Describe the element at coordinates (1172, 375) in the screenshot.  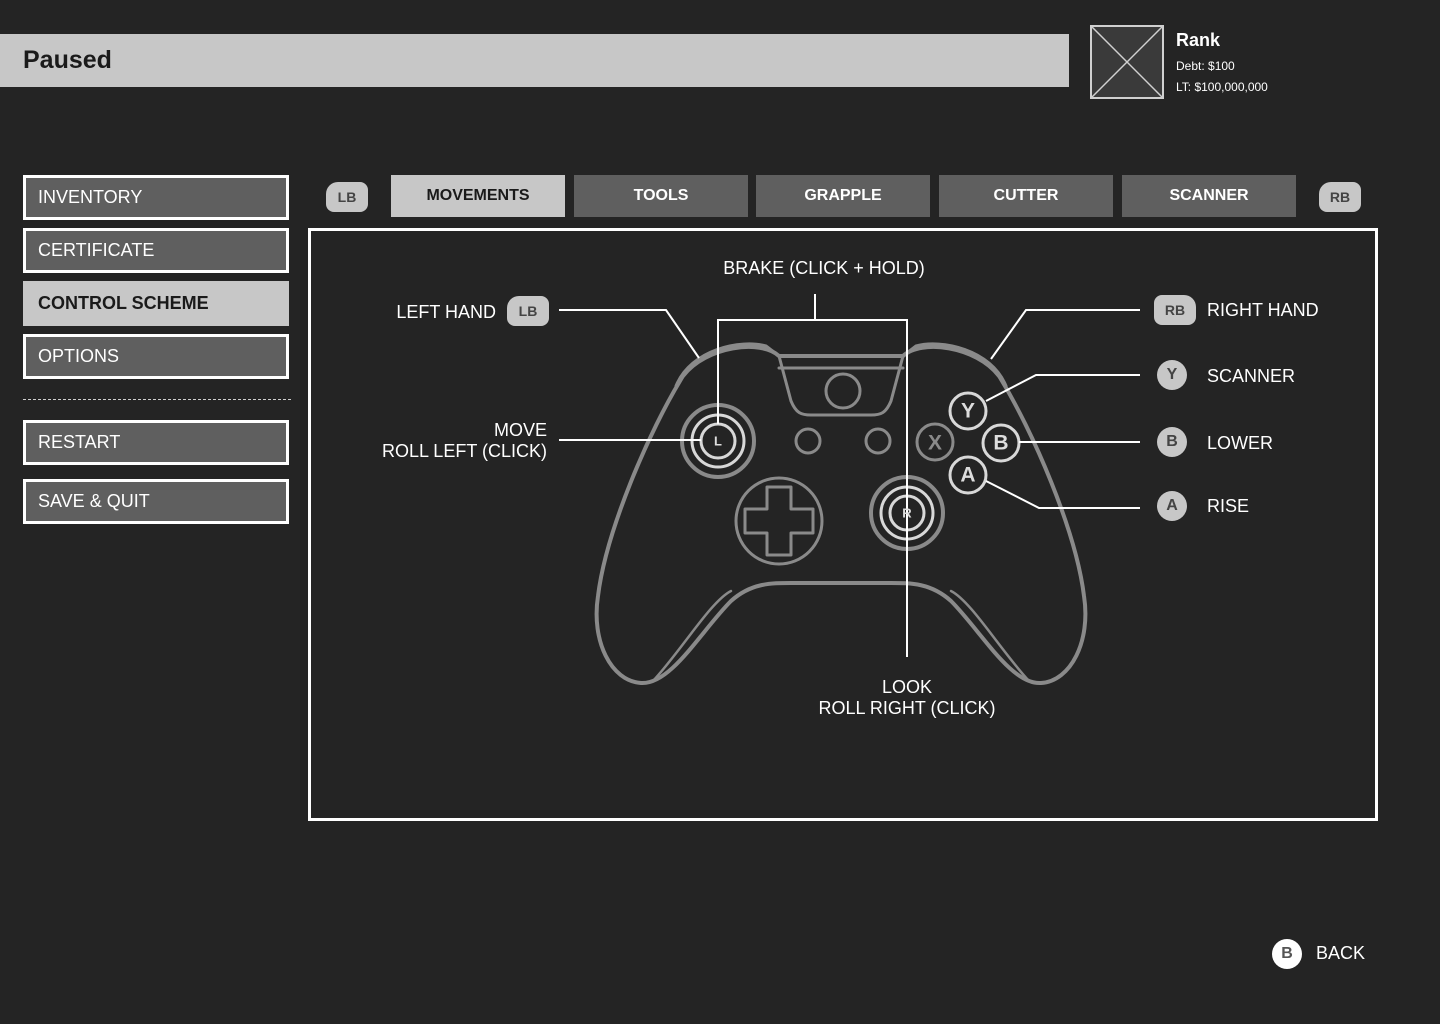
I see `scanner-y-icon: Y` at that location.